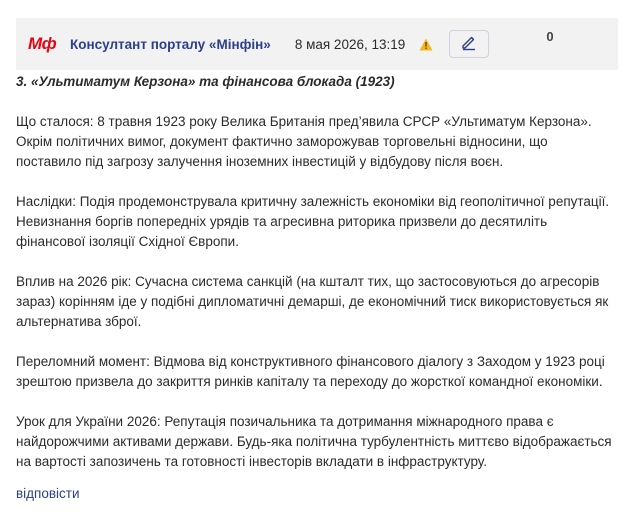 The width and height of the screenshot is (632, 512). I want to click on minfin-logo: Мф, so click(42, 43).